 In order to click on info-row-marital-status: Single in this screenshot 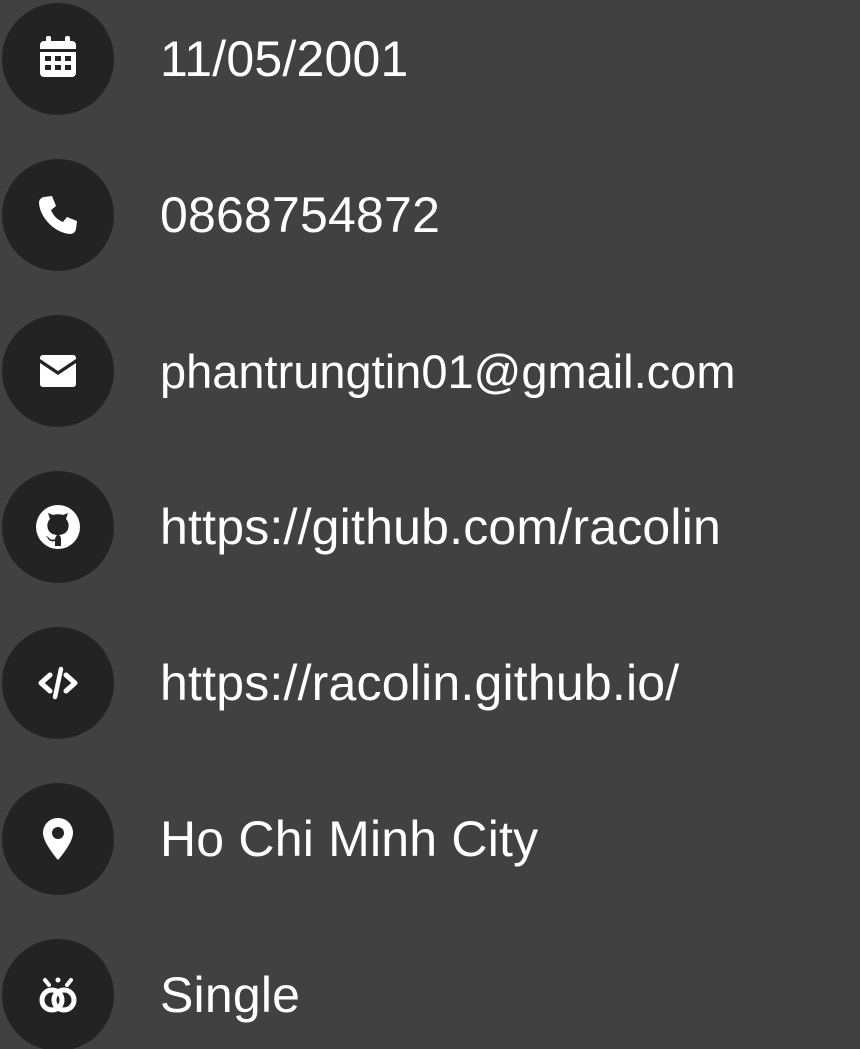, I will do `click(431, 994)`.